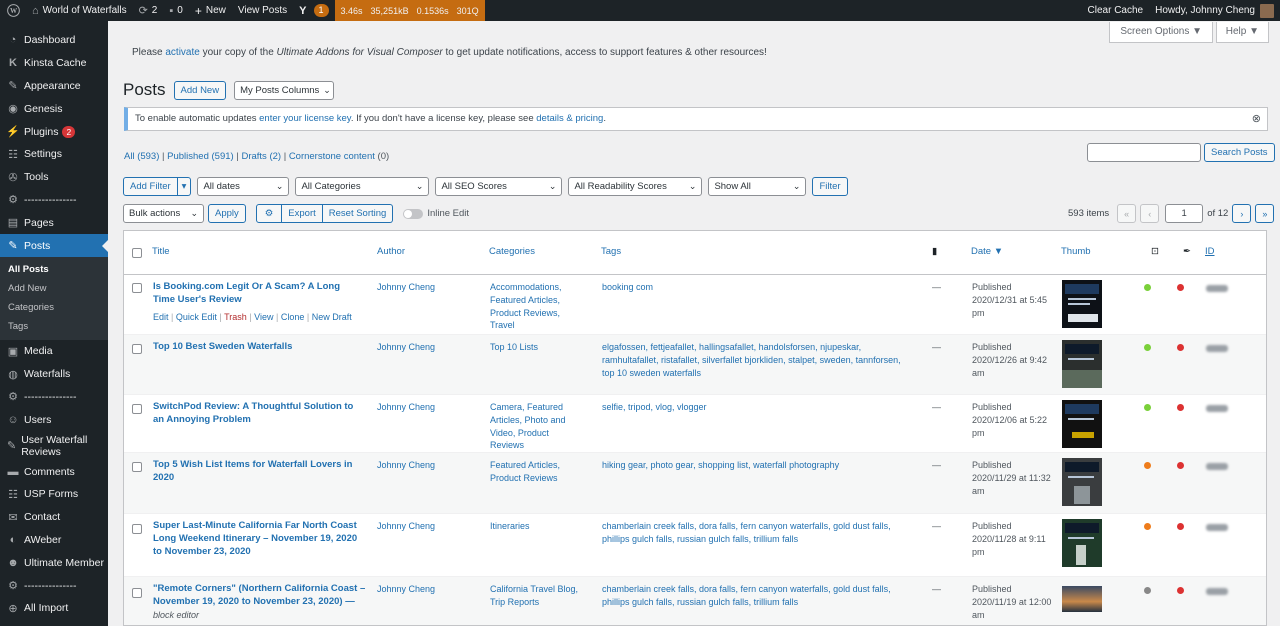 The height and width of the screenshot is (626, 1280). I want to click on export-button: Export, so click(302, 213).